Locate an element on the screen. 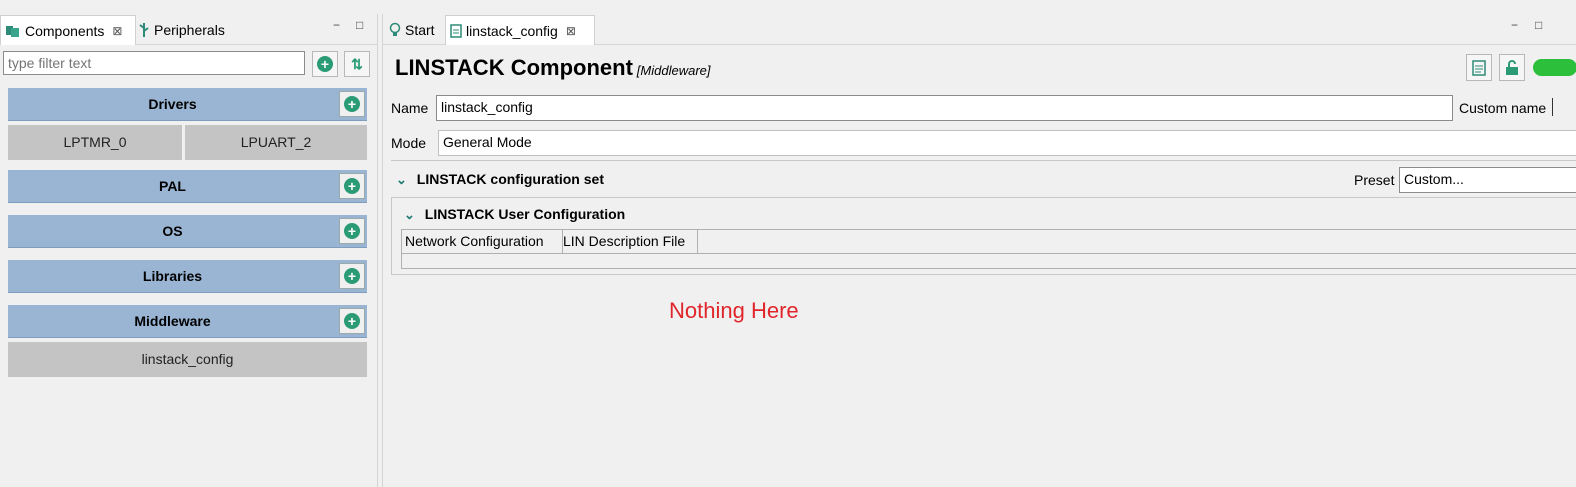 The height and width of the screenshot is (487, 1576). tab-linstack-config: linstack_config ⊠ is located at coordinates (520, 30).